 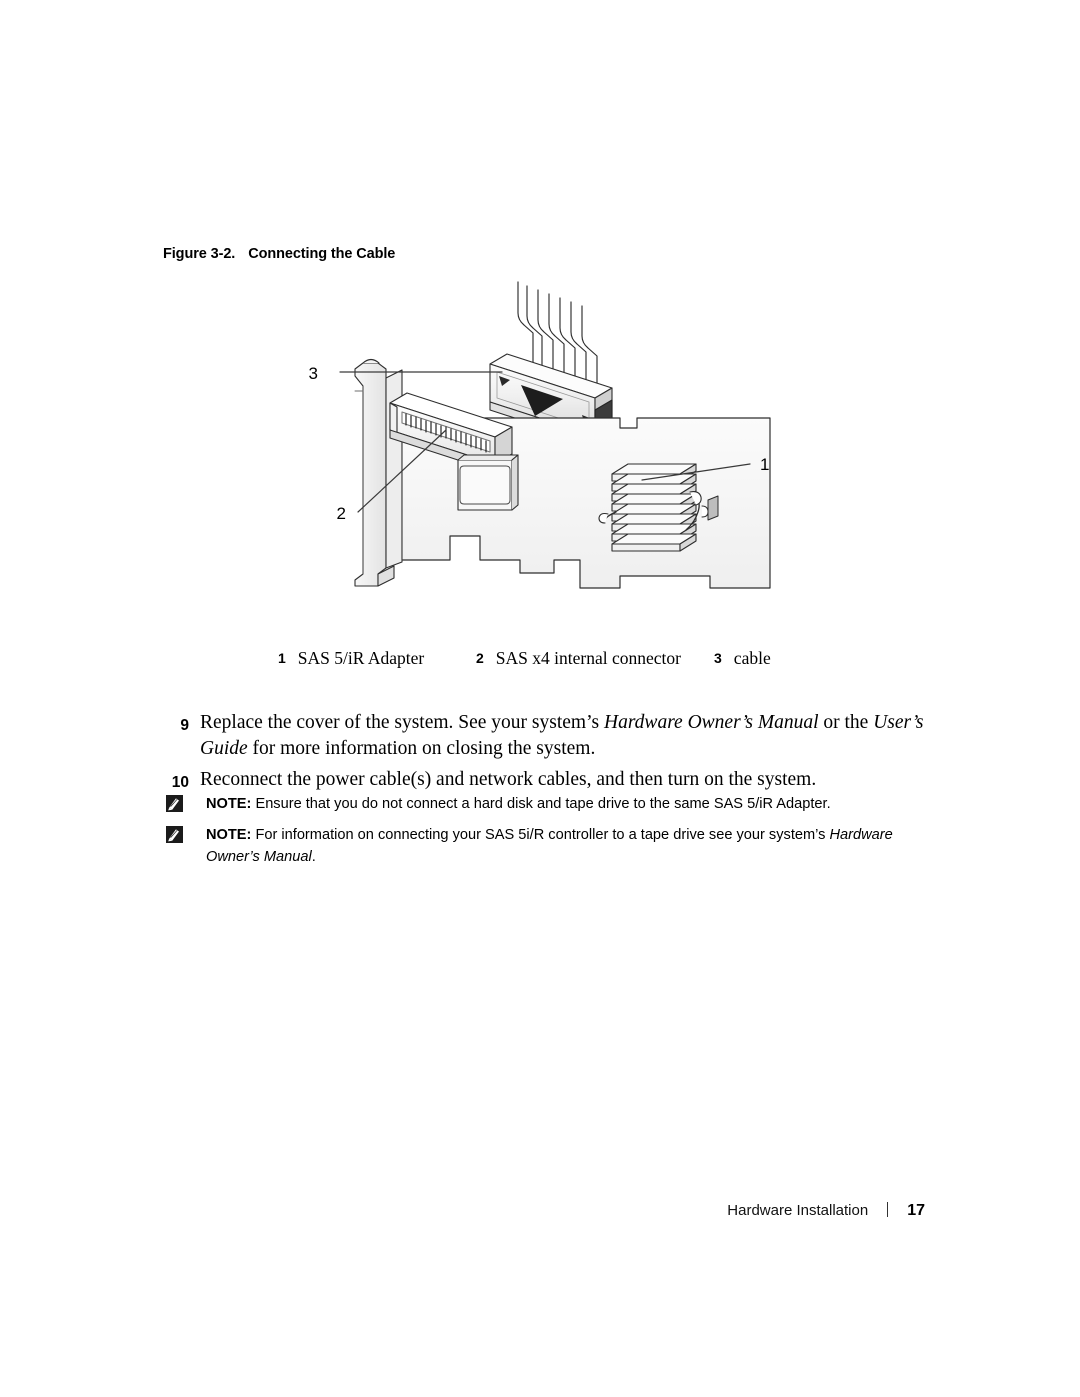 I want to click on footer-page-number: 17, so click(x=916, y=1210).